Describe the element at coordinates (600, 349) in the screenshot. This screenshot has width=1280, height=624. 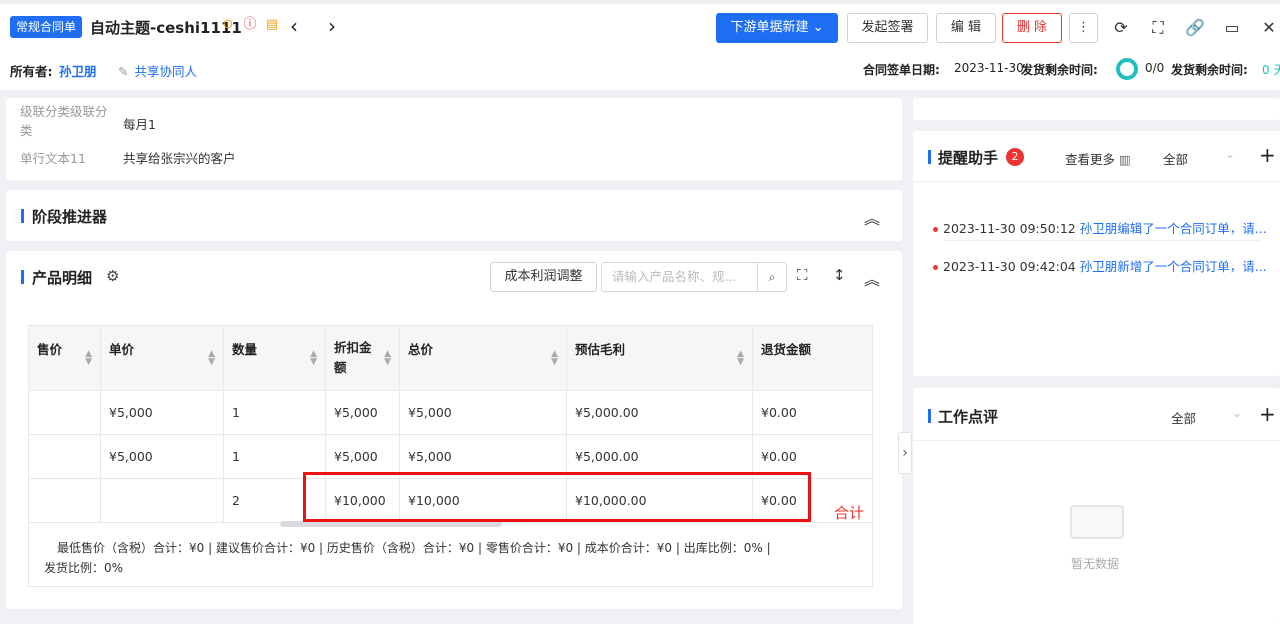
I see `column-header-label: 预估毛利` at that location.